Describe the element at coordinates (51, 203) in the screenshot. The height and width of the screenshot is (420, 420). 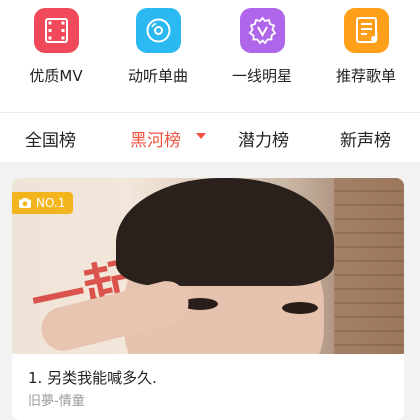
I see `rank-label: NO.1` at that location.